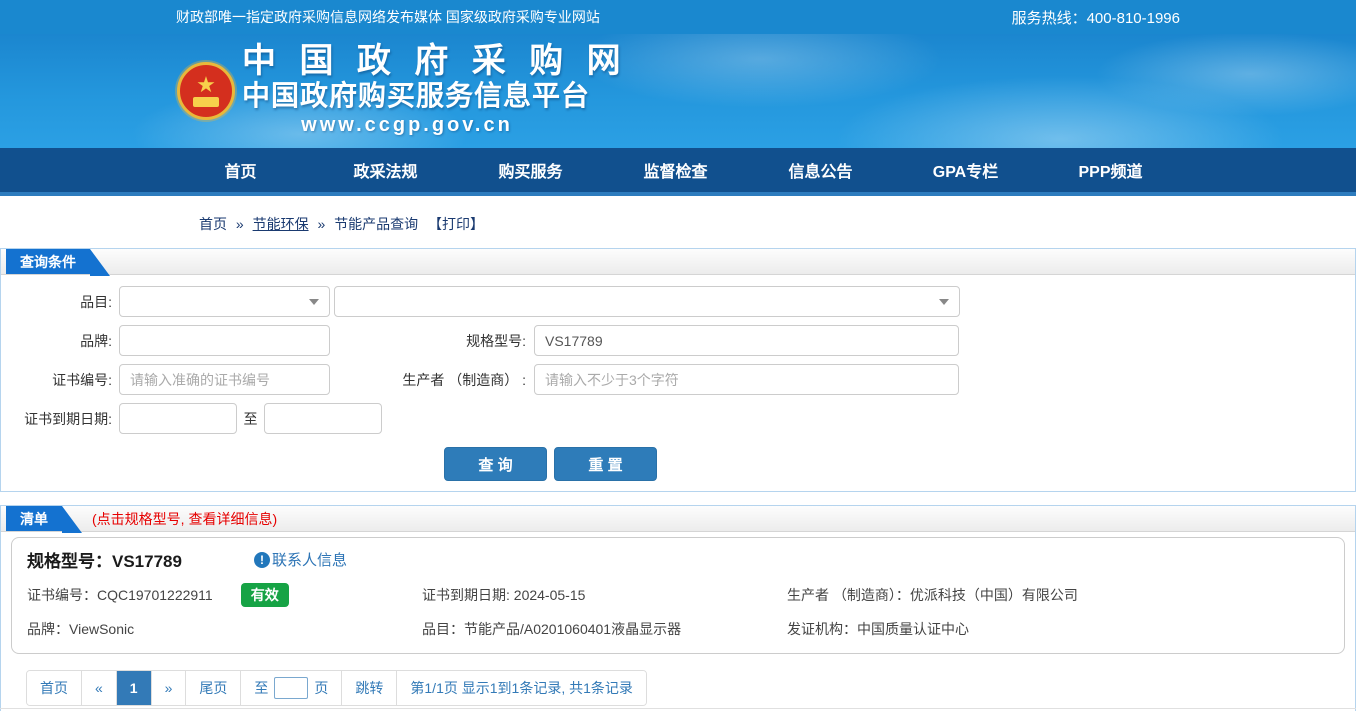 This screenshot has width=1356, height=711. I want to click on breadcrumb: 首页 » 节能环保 » 节能产品查询 【打印】, so click(678, 222).